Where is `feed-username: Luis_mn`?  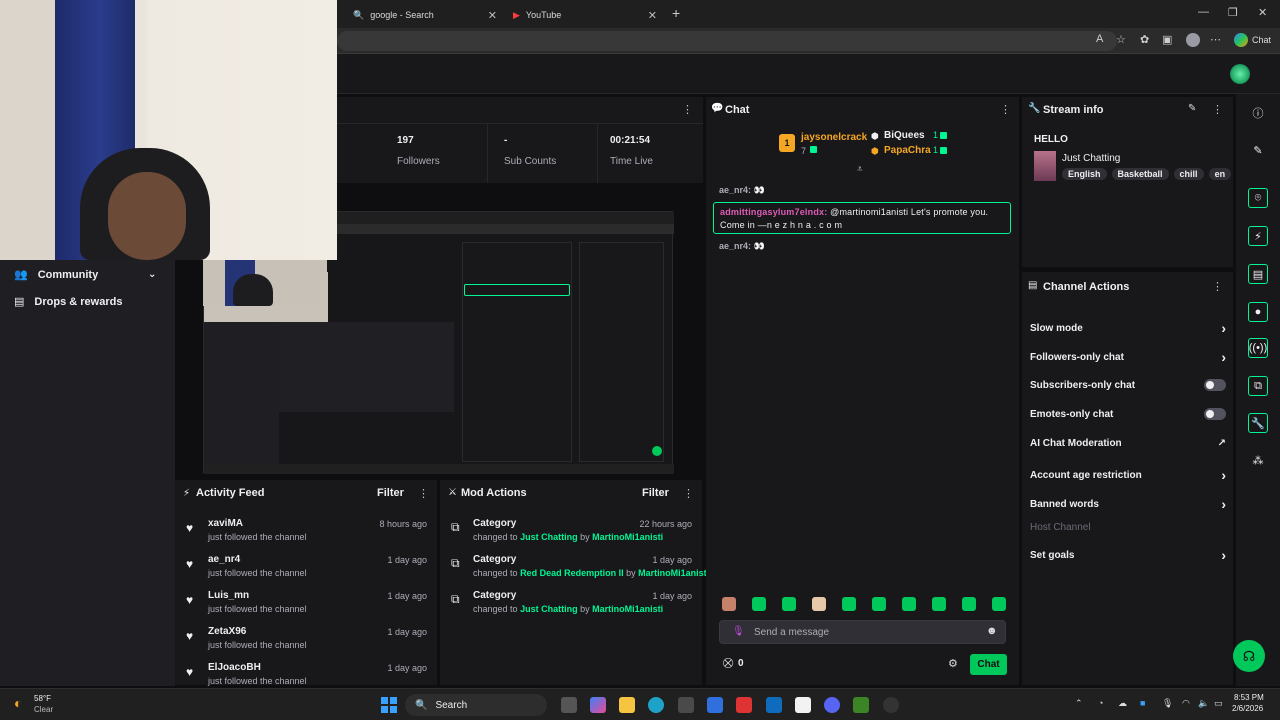 feed-username: Luis_mn is located at coordinates (228, 595).